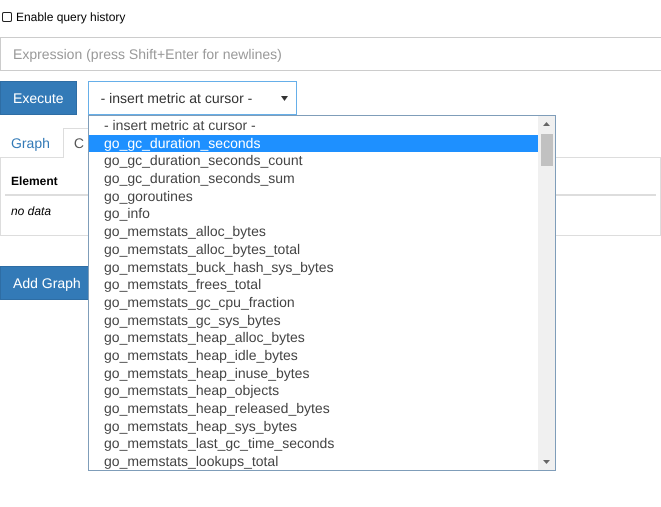 The image size is (661, 507). What do you see at coordinates (7, 17) in the screenshot?
I see `checkbox` at bounding box center [7, 17].